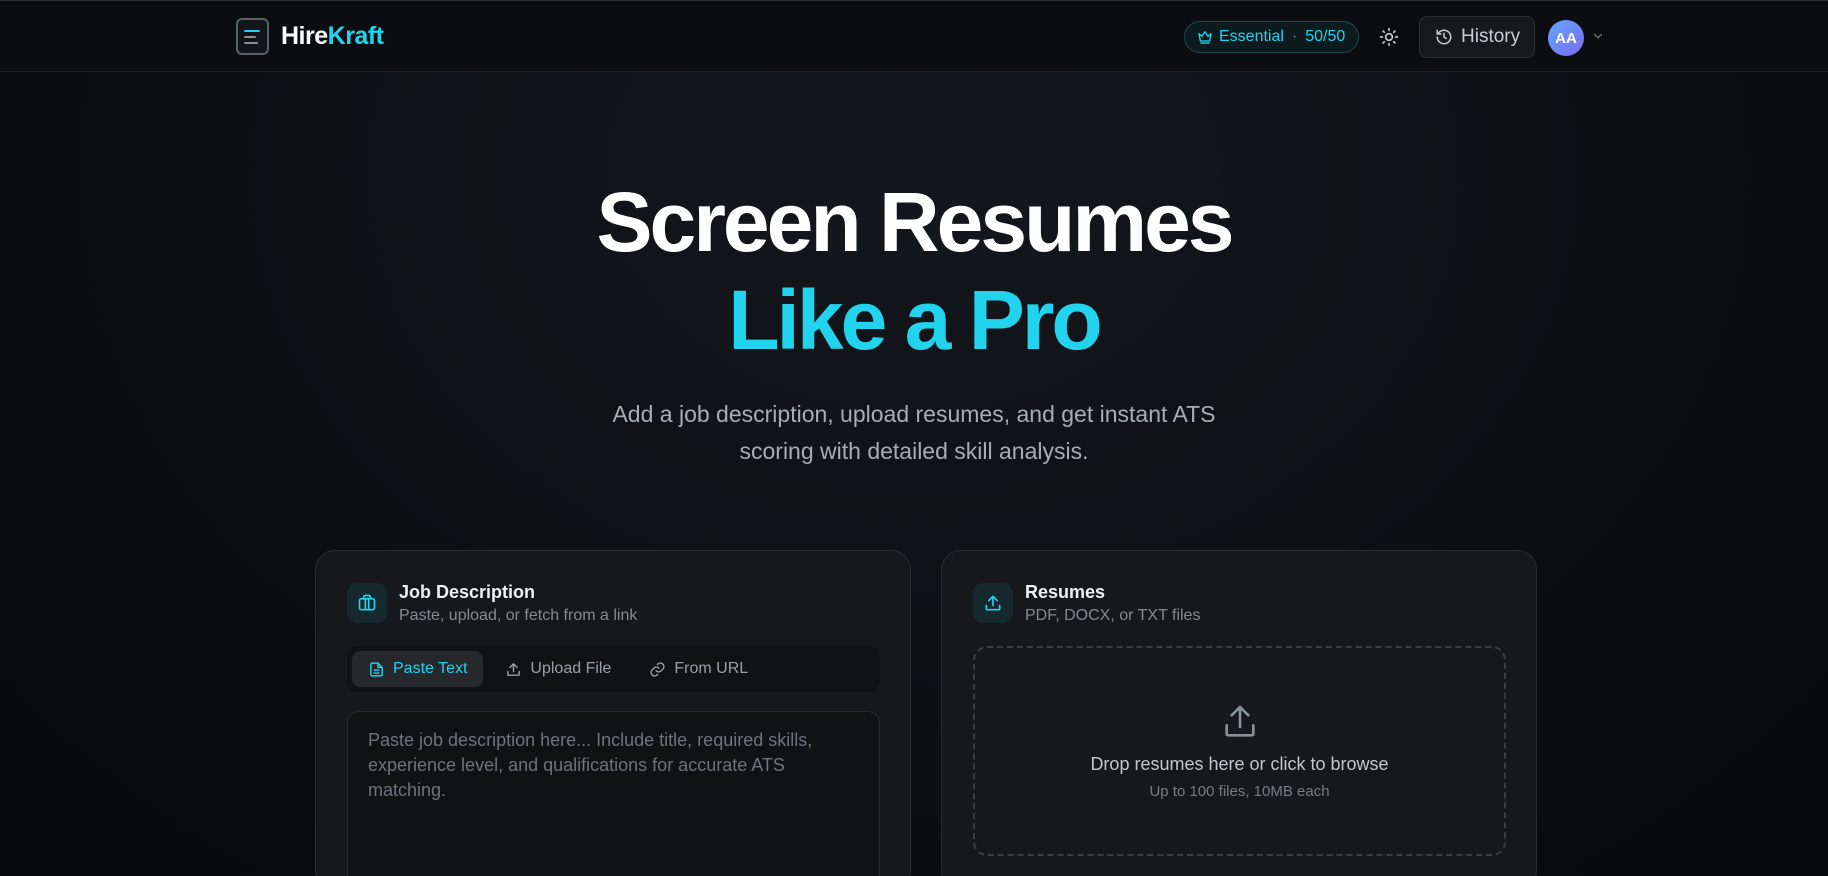 The height and width of the screenshot is (876, 1828). Describe the element at coordinates (657, 669) in the screenshot. I see `link-icon` at that location.